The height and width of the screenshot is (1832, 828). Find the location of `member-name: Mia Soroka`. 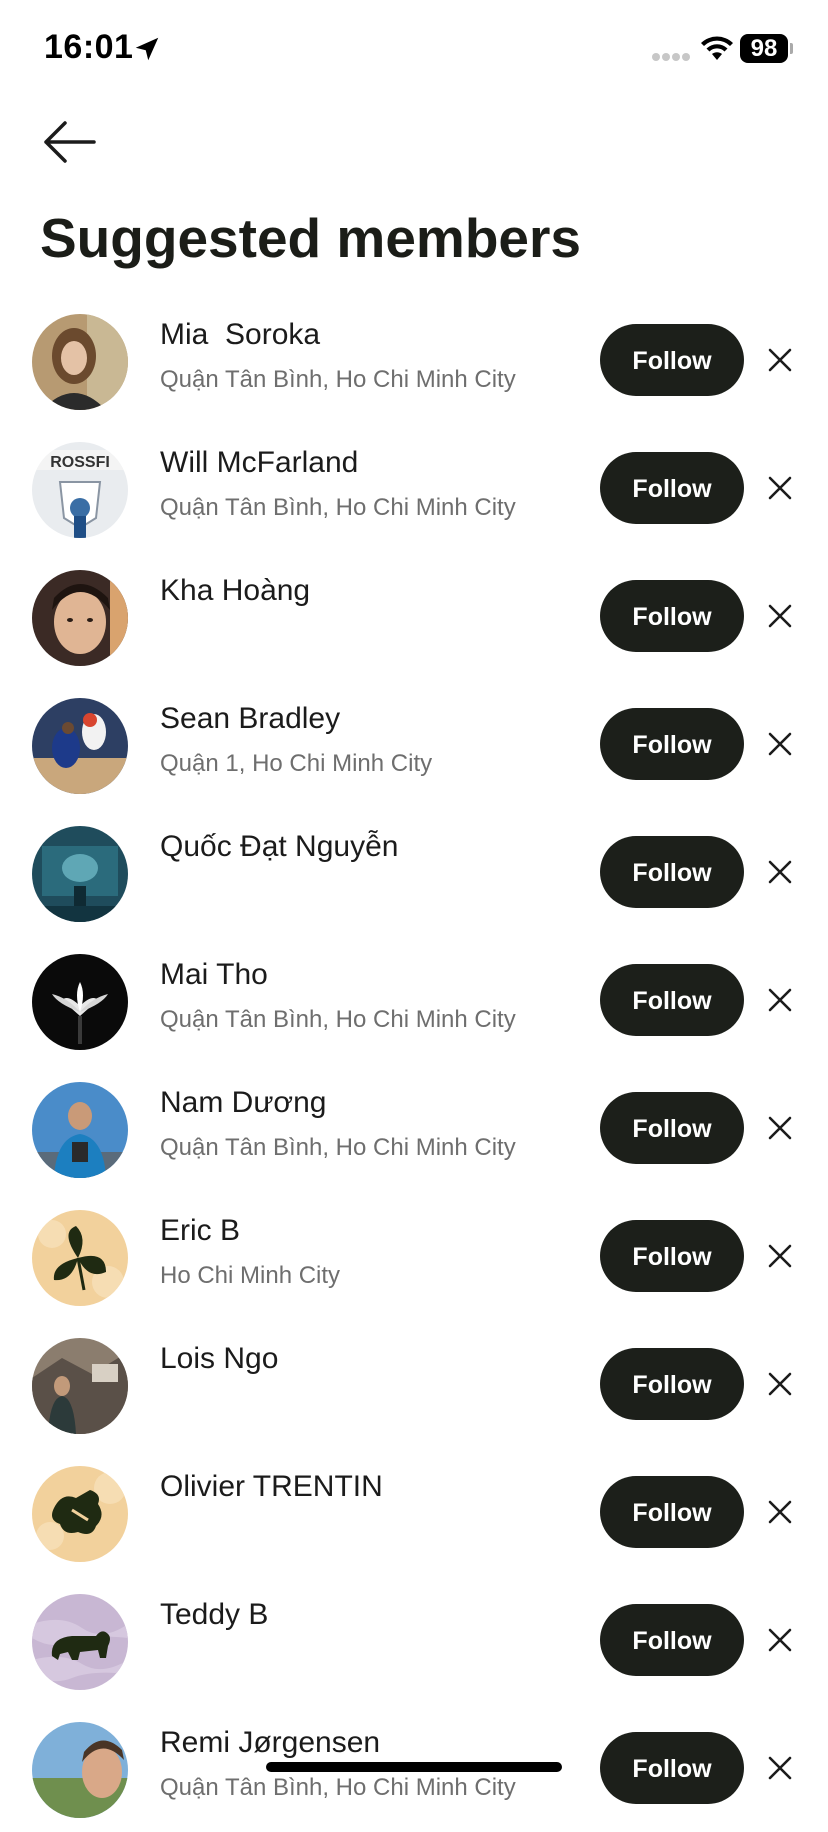

member-name: Mia Soroka is located at coordinates (240, 335).